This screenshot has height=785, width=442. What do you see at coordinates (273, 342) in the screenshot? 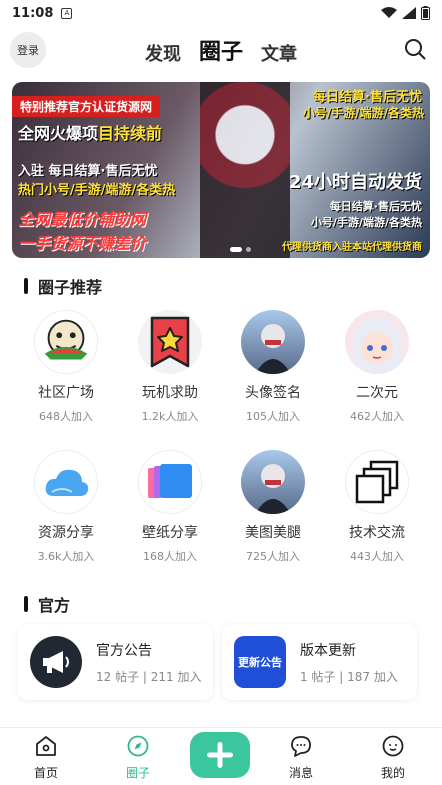
I see `avatar-girl-icon` at bounding box center [273, 342].